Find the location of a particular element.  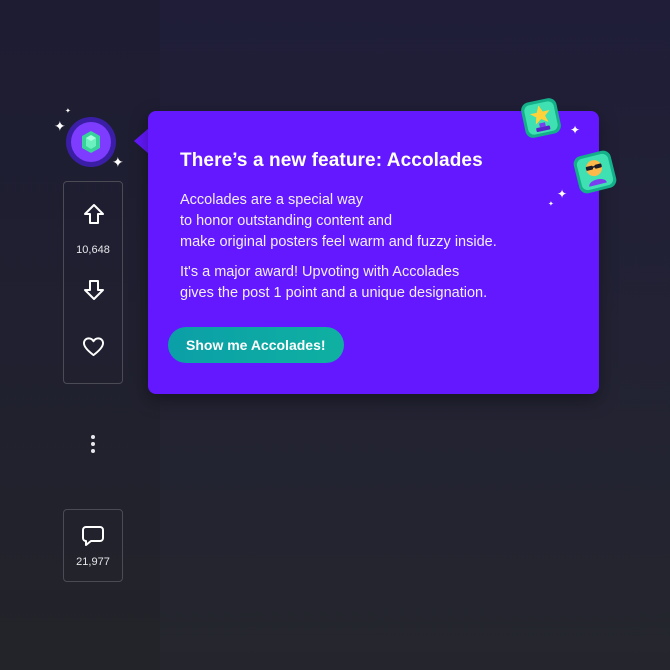

vote-count: 10,648 is located at coordinates (93, 250).